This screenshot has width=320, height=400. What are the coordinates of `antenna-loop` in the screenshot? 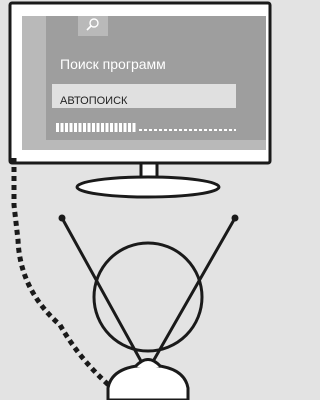 It's located at (148, 297).